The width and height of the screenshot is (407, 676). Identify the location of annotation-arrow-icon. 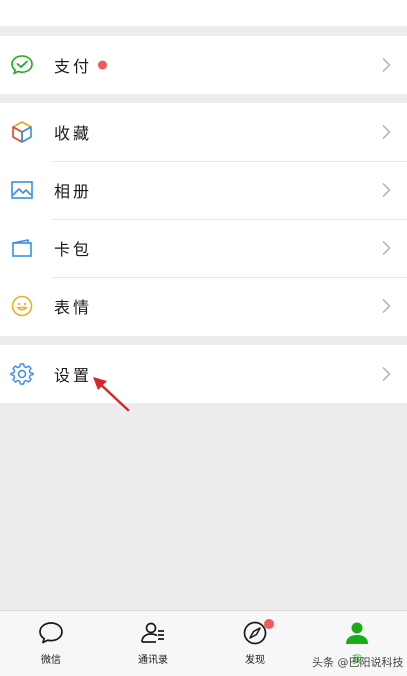
(111, 394).